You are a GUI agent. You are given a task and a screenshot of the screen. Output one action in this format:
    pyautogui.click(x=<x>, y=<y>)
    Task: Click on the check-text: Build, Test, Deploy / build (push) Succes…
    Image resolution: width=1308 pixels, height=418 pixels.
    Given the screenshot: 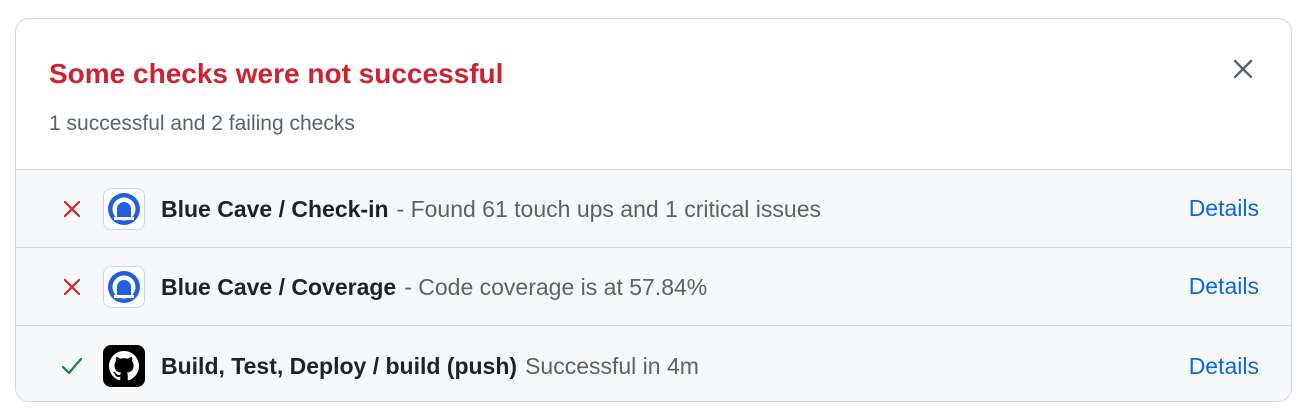 What is the action you would take?
    pyautogui.click(x=430, y=366)
    